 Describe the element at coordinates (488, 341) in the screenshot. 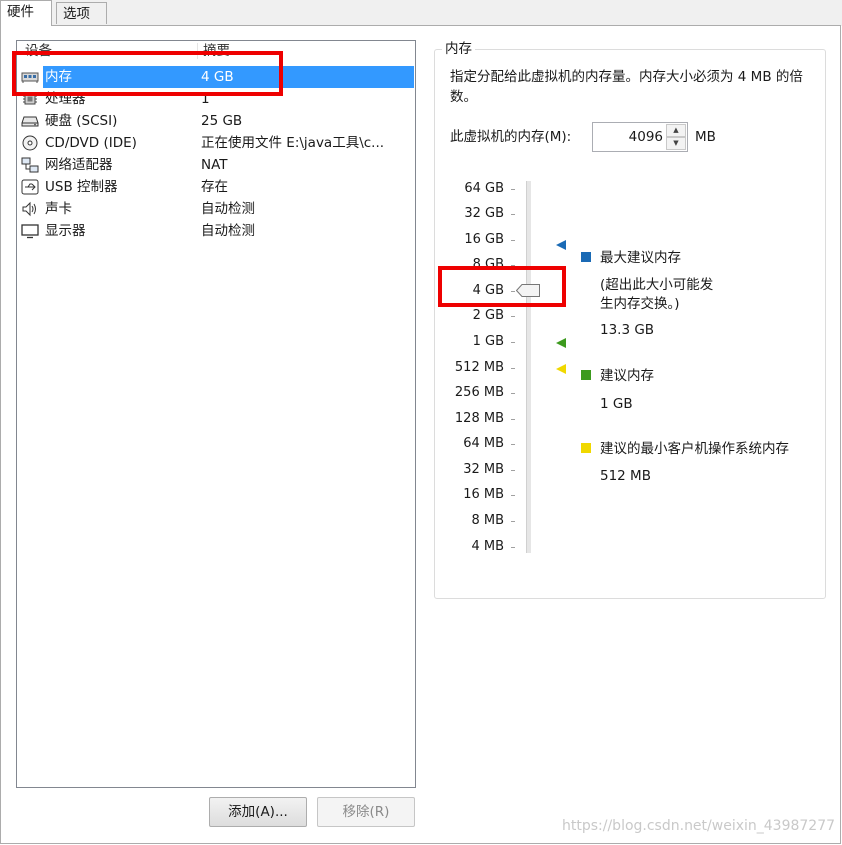

I see `scale-label: 1 GB` at that location.